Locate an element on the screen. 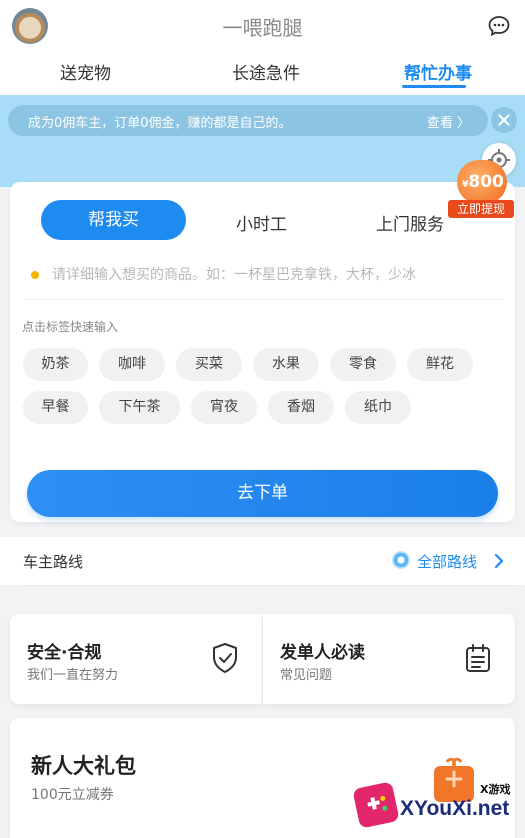 This screenshot has height=838, width=525. guide-subtitle: 常见问题 is located at coordinates (306, 675).